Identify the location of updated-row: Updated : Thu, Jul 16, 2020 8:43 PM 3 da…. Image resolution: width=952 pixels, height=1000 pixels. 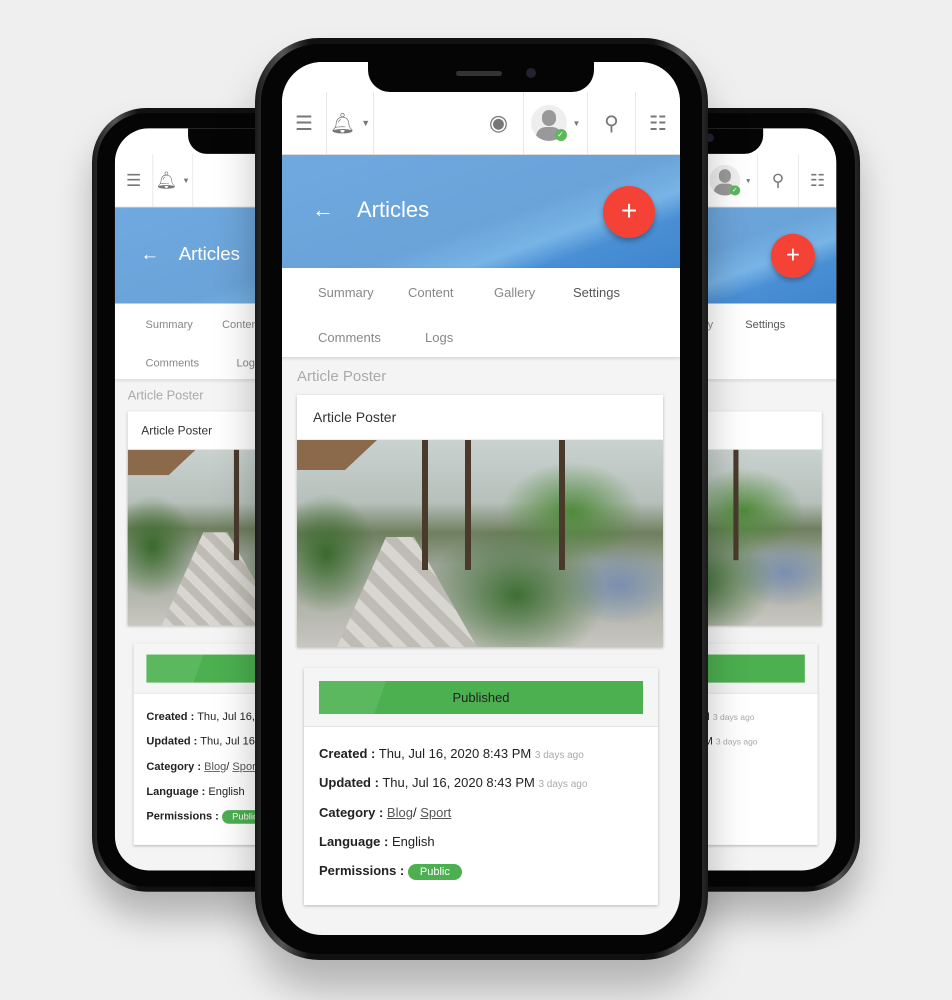
(453, 782).